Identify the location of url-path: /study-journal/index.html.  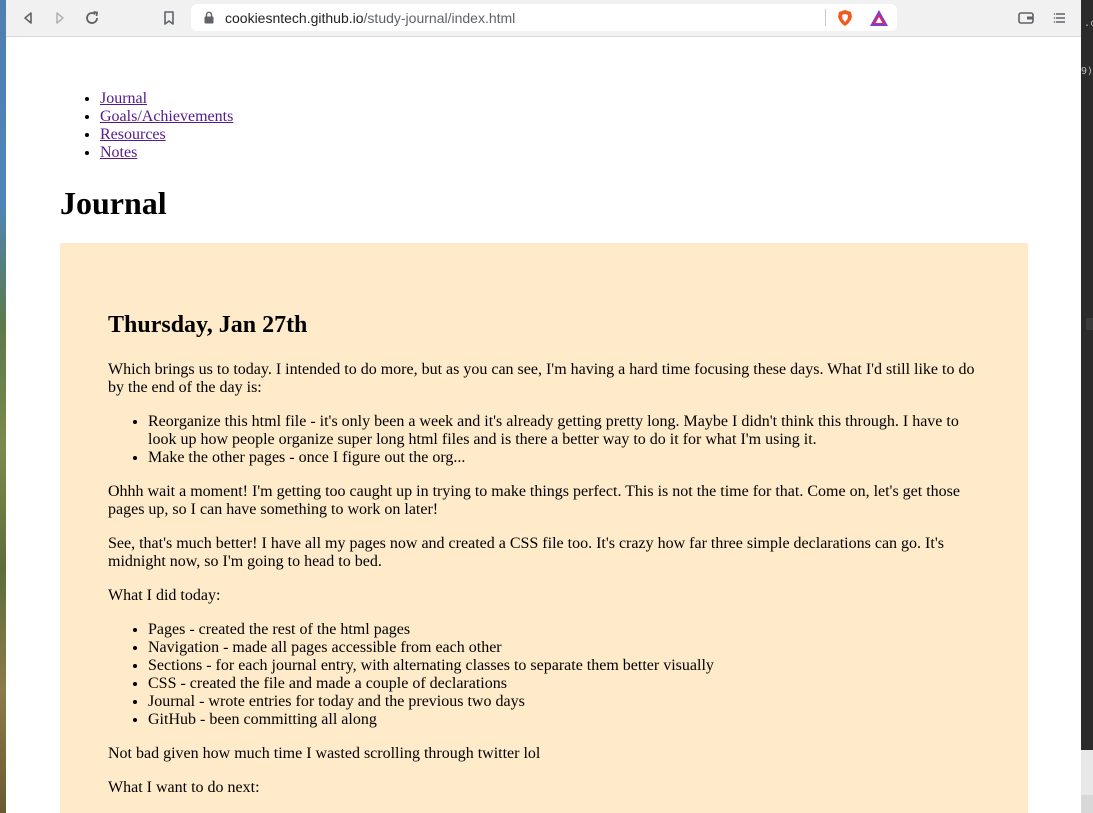
(439, 18).